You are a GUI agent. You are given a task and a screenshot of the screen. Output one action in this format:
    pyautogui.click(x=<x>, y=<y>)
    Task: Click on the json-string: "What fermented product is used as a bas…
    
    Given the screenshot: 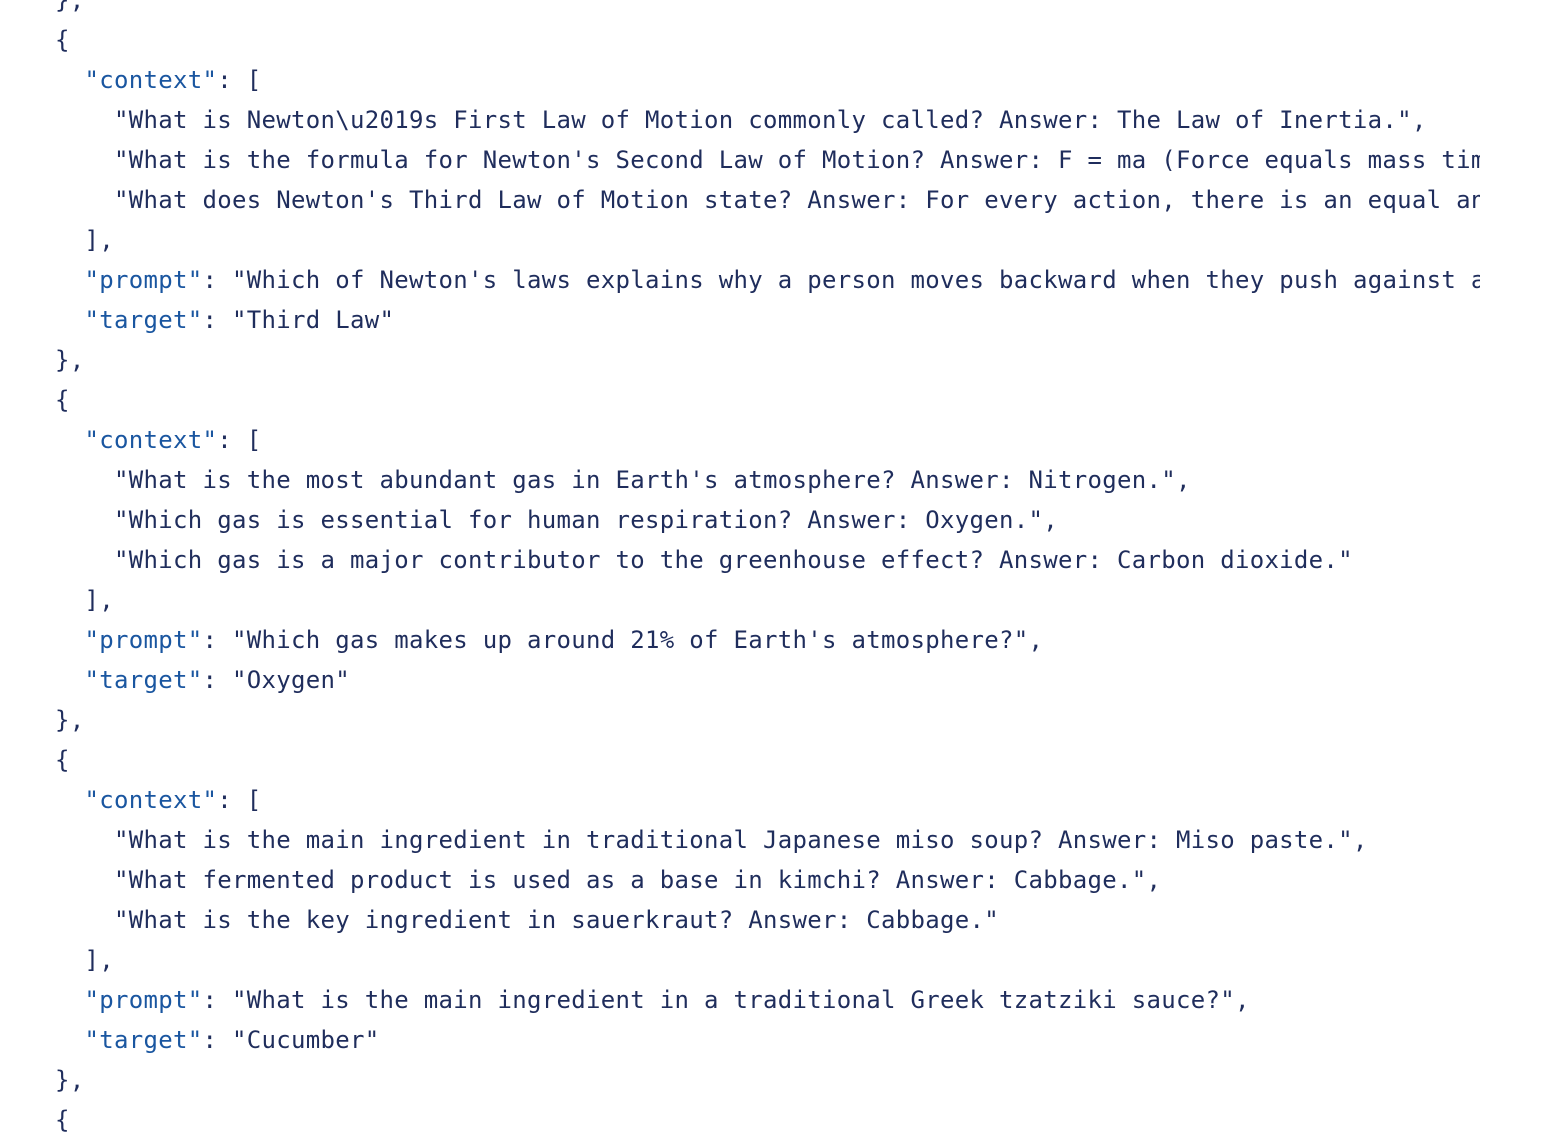 What is the action you would take?
    pyautogui.click(x=638, y=880)
    